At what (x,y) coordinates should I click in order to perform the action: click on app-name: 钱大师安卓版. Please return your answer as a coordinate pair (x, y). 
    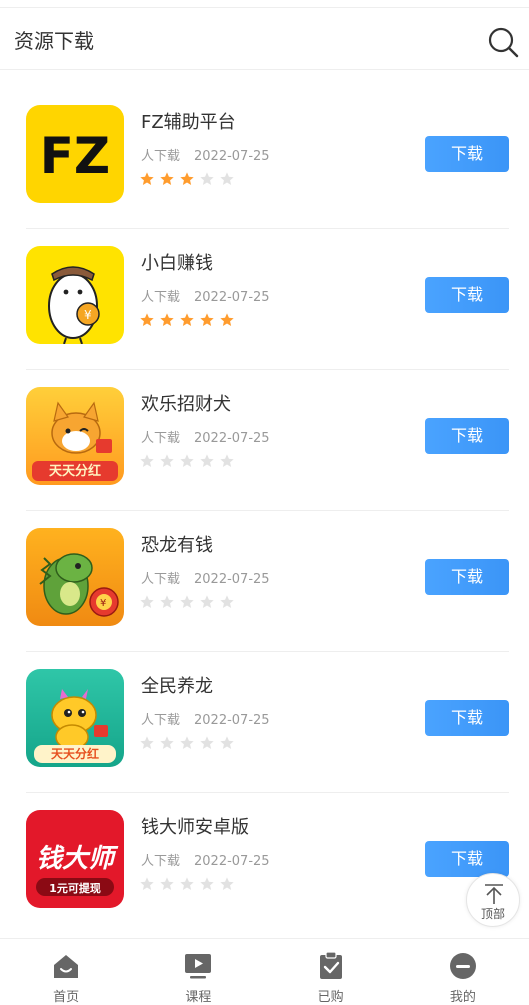
    Looking at the image, I should click on (195, 827).